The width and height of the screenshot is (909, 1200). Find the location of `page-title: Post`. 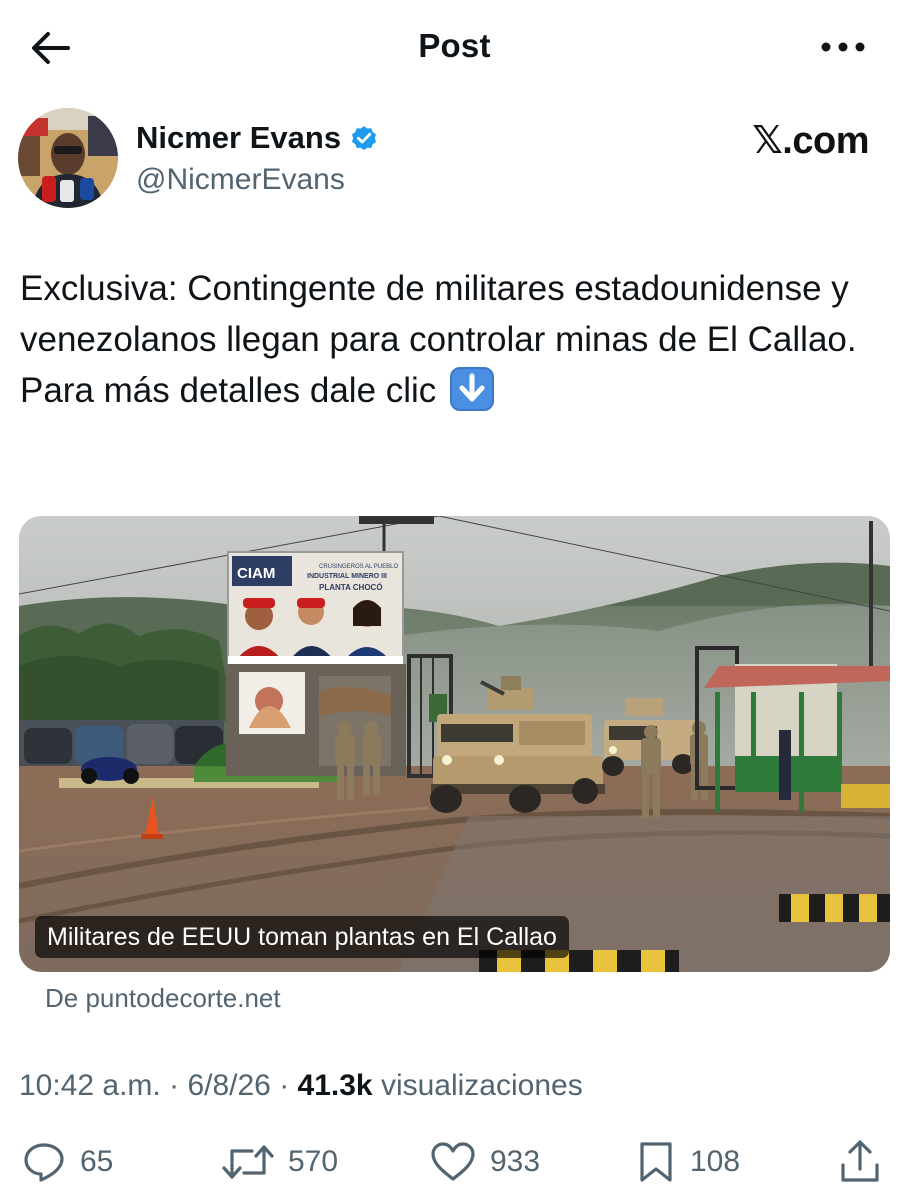

page-title: Post is located at coordinates (454, 45).